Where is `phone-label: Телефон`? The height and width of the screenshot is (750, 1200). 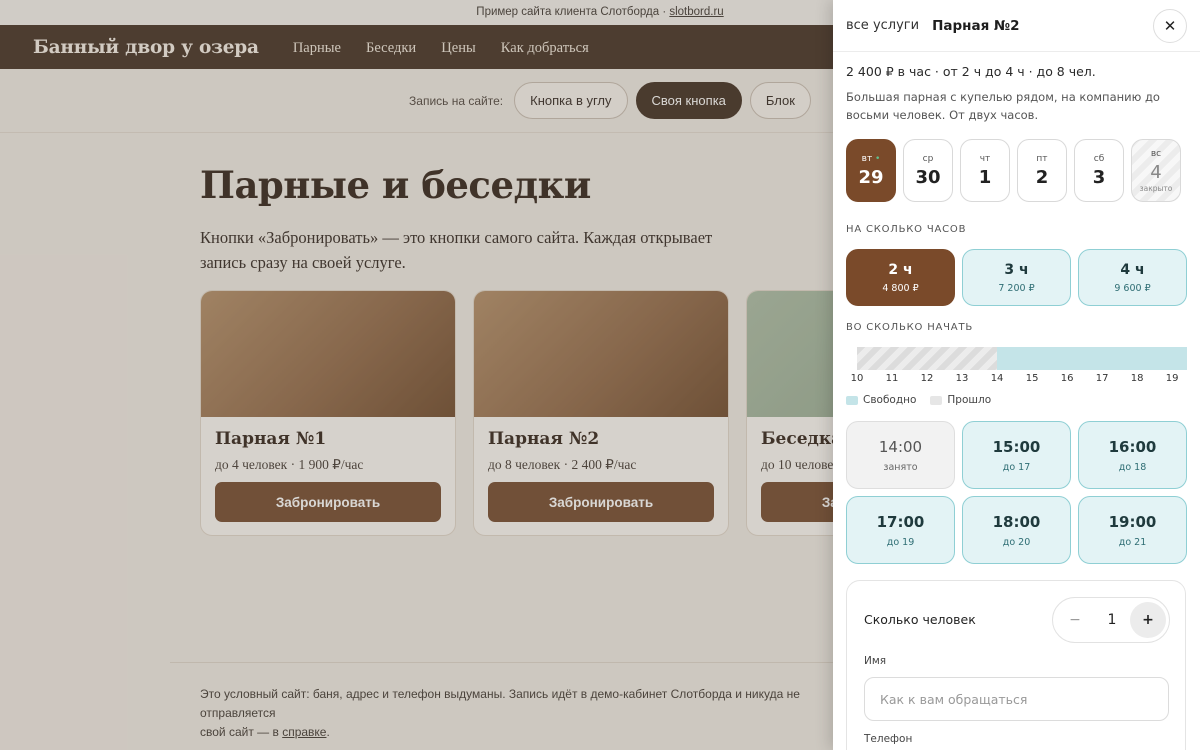
phone-label: Телефон is located at coordinates (888, 739).